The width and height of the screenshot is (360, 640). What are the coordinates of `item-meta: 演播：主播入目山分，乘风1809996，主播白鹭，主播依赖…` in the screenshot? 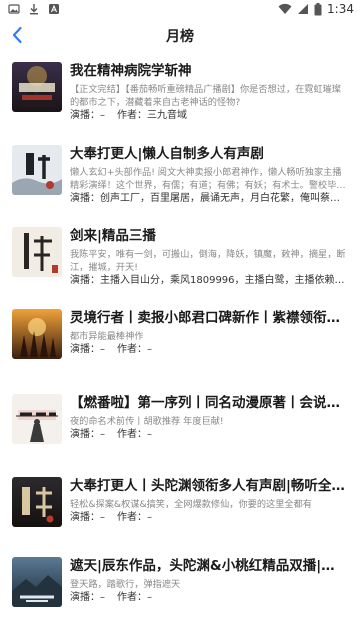 It's located at (209, 281).